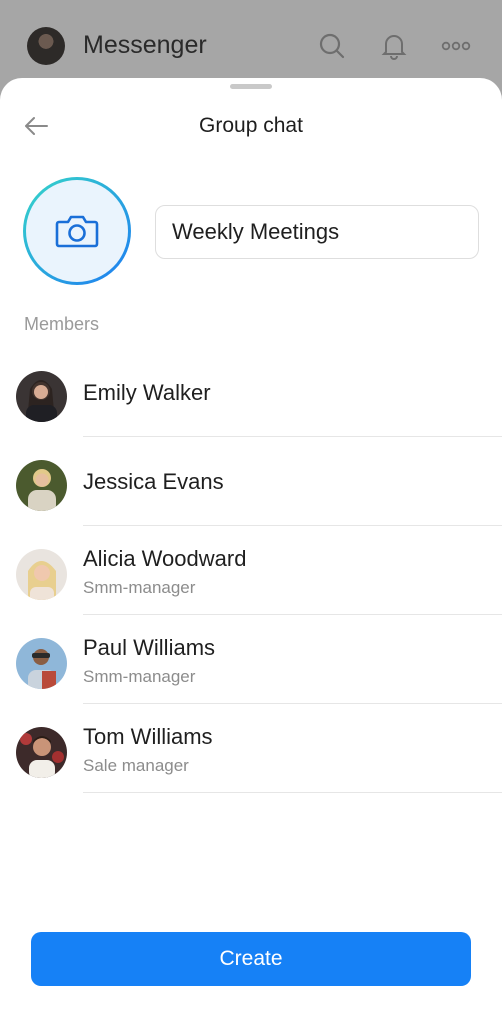 The height and width of the screenshot is (1024, 502). Describe the element at coordinates (165, 558) in the screenshot. I see `member-name: Alicia Woodward` at that location.